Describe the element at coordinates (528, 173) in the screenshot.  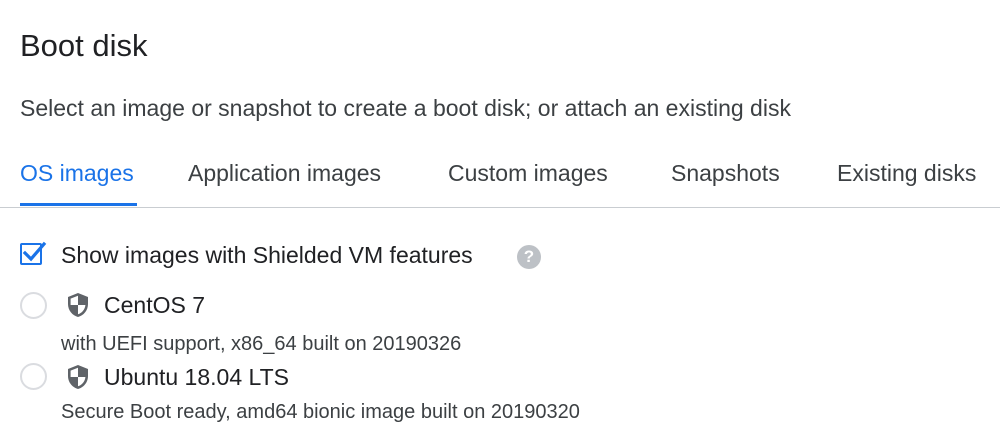
I see `tab-custom-images: Custom images` at that location.